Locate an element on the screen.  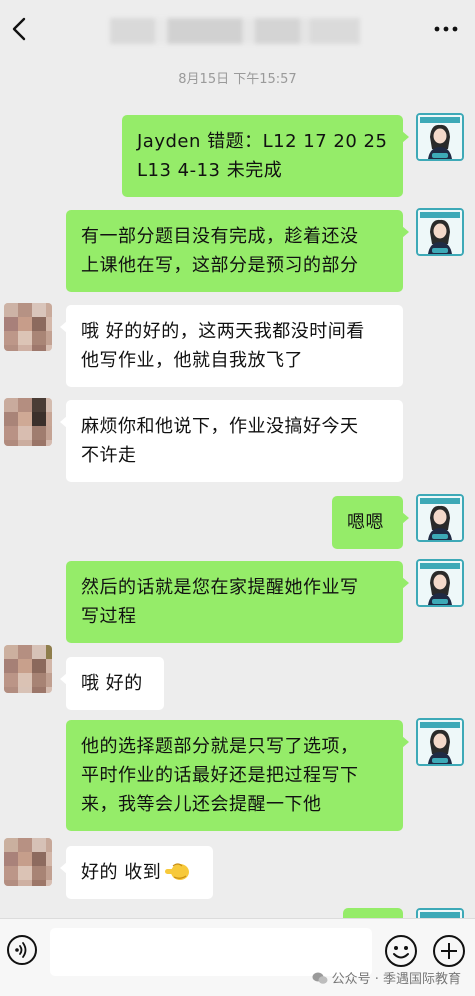
message-text: 好的 收到 is located at coordinates (121, 872).